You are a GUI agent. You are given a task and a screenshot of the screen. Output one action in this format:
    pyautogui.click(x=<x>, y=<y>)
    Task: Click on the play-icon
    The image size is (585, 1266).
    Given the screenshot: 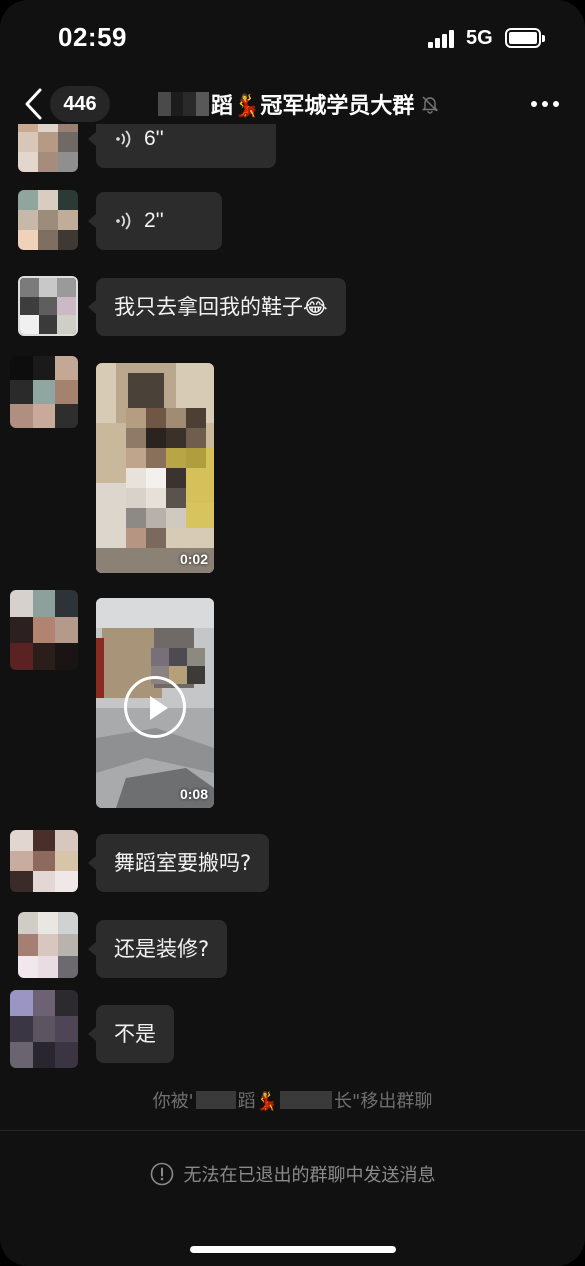 What is the action you would take?
    pyautogui.click(x=155, y=707)
    